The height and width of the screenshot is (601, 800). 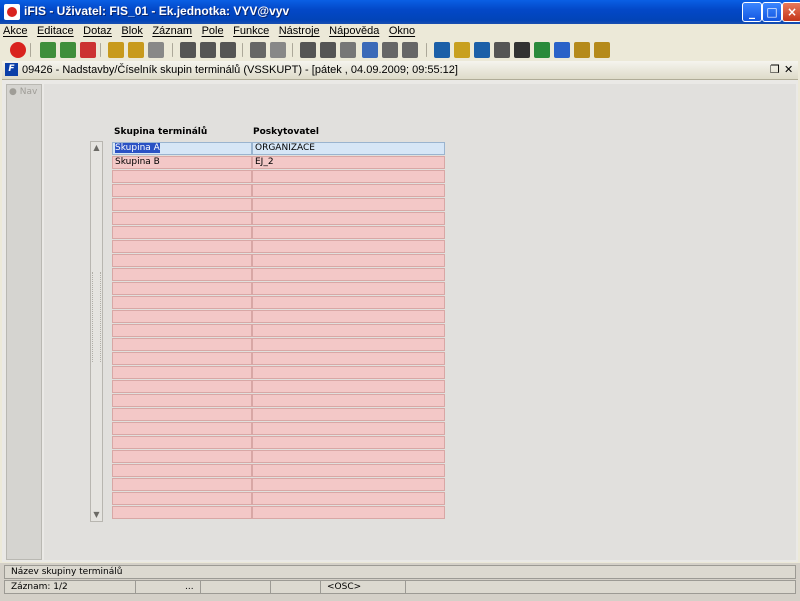 I want to click on maximize-button: □, so click(x=772, y=12).